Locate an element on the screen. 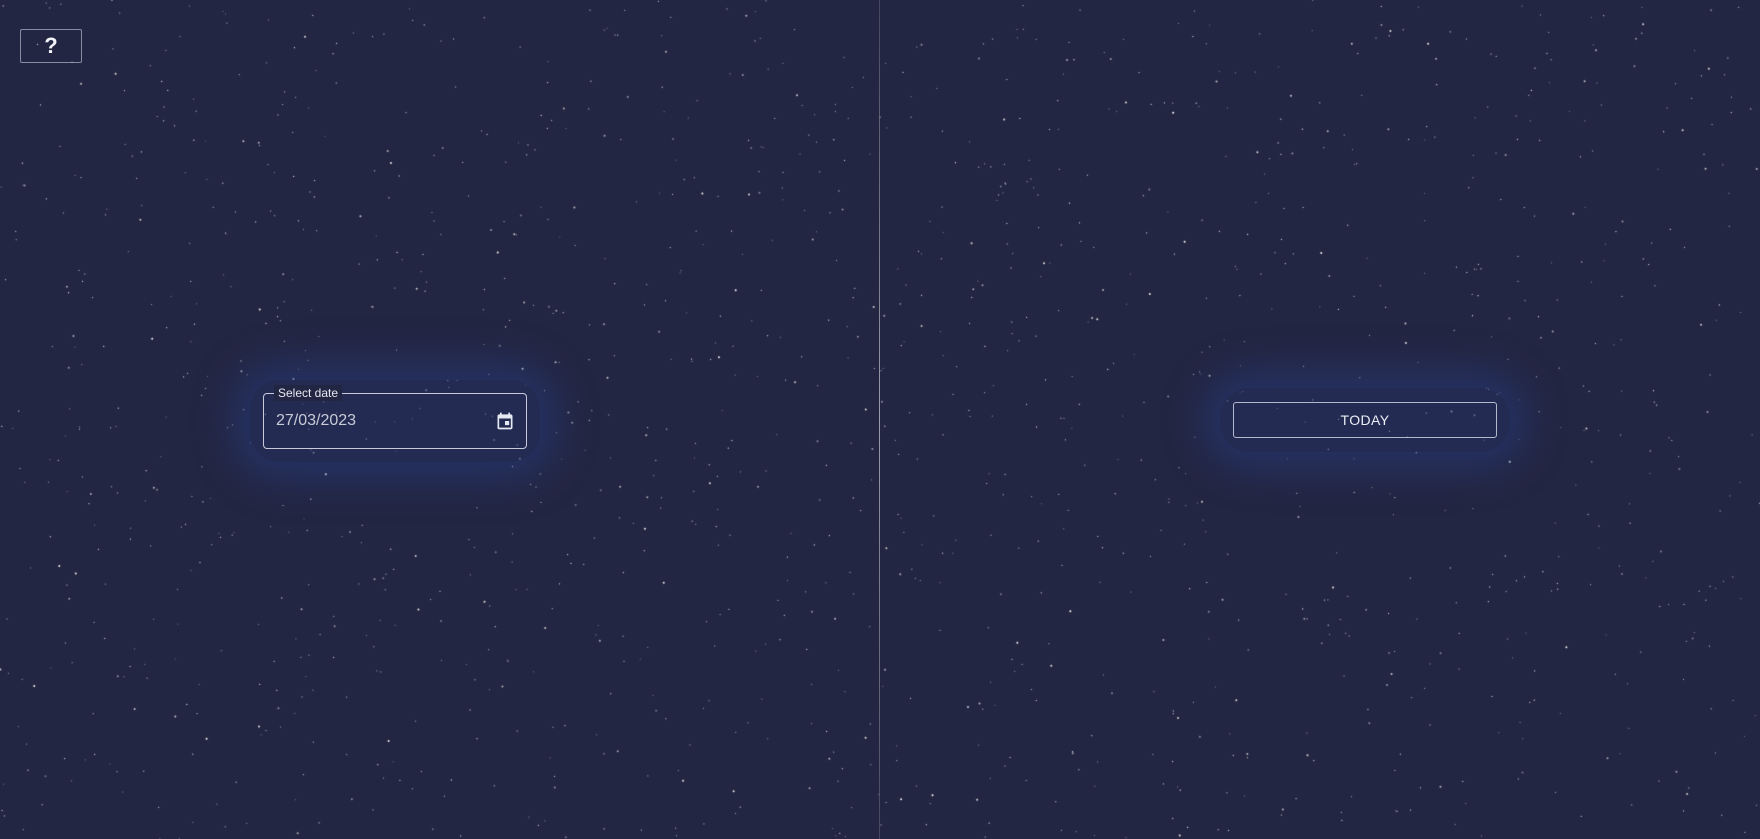 Image resolution: width=1760 pixels, height=839 pixels. date-picker-label: Select date is located at coordinates (308, 393).